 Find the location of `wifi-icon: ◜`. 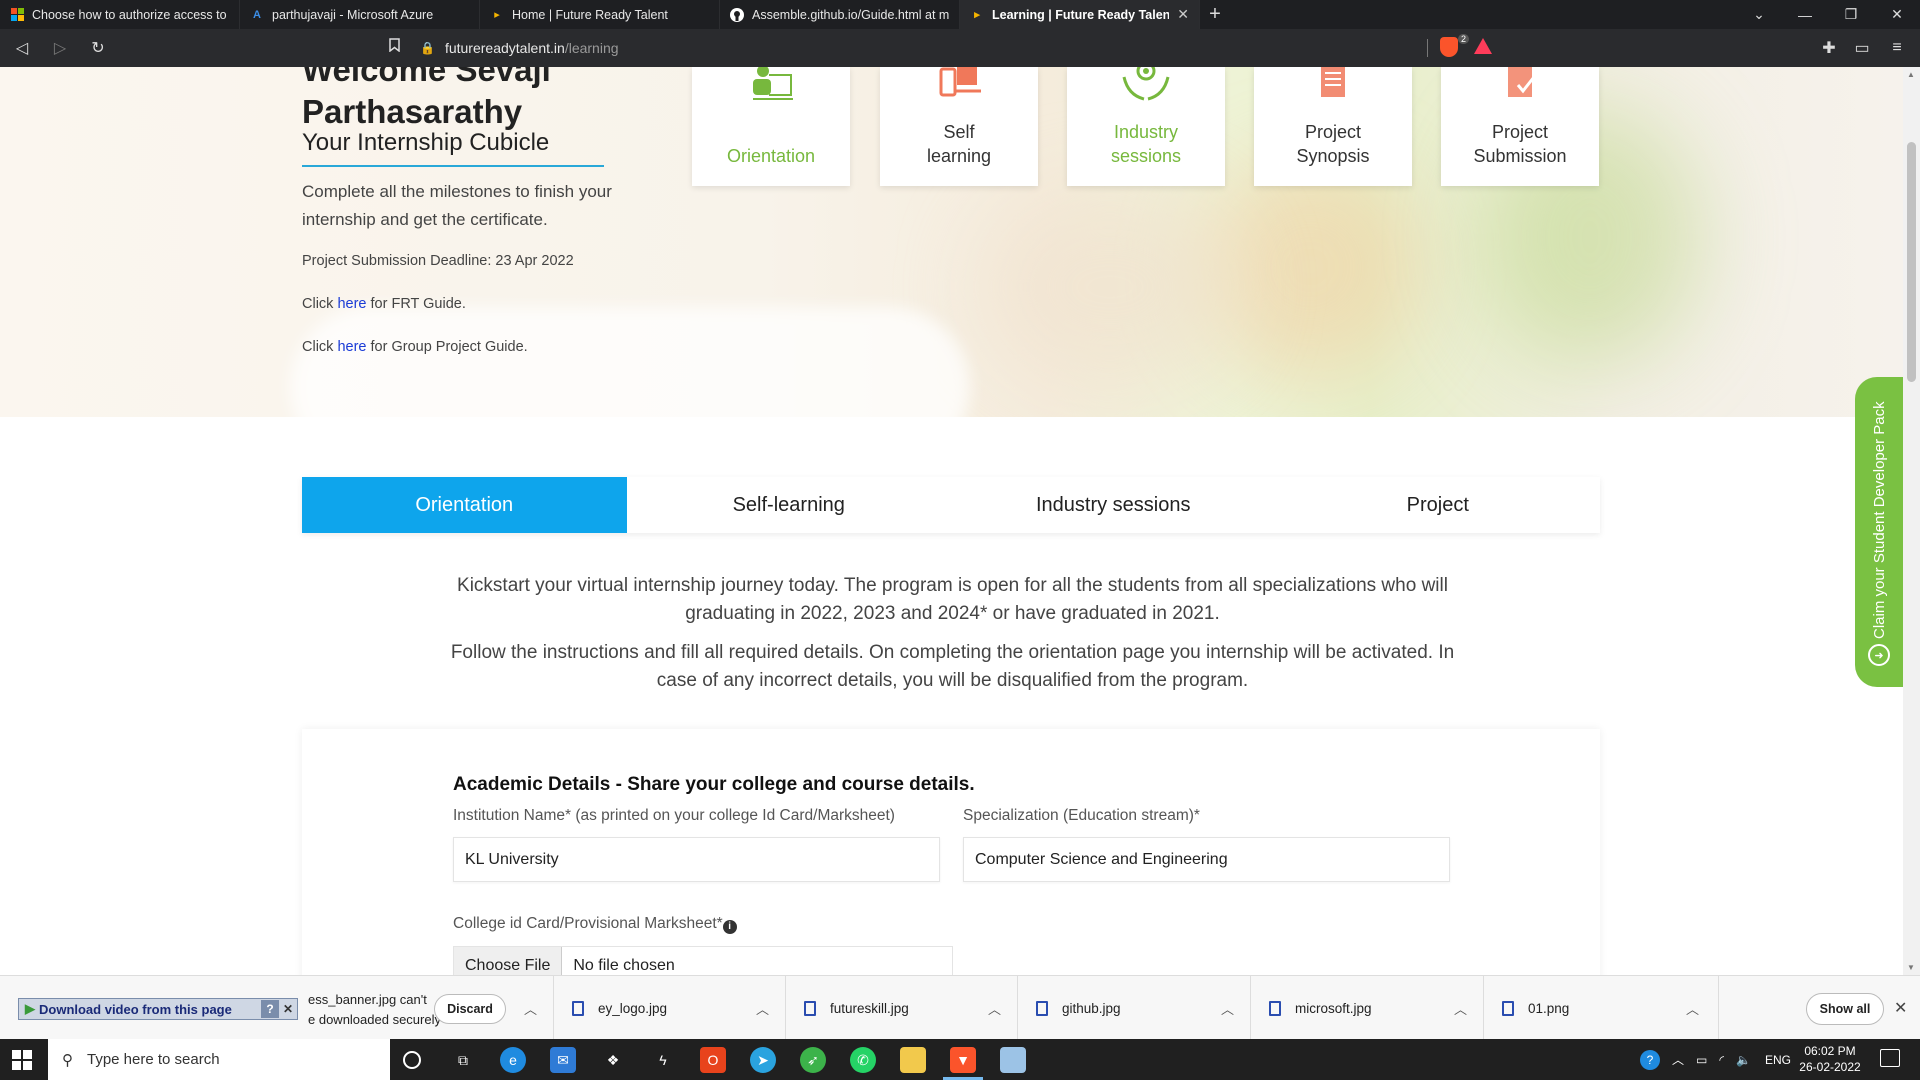

wifi-icon: ◜ is located at coordinates (1721, 1060).